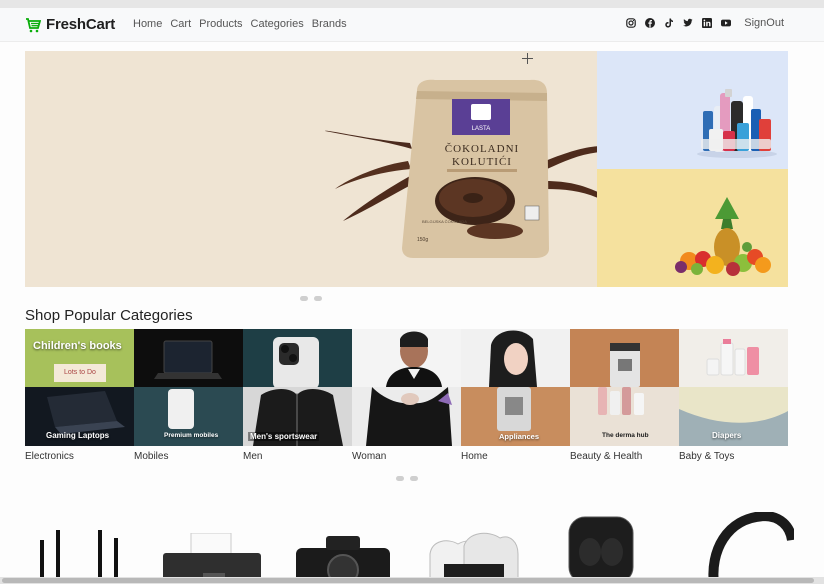 The image size is (824, 584). I want to click on category-card-men: Men's sportswear, so click(297, 387).